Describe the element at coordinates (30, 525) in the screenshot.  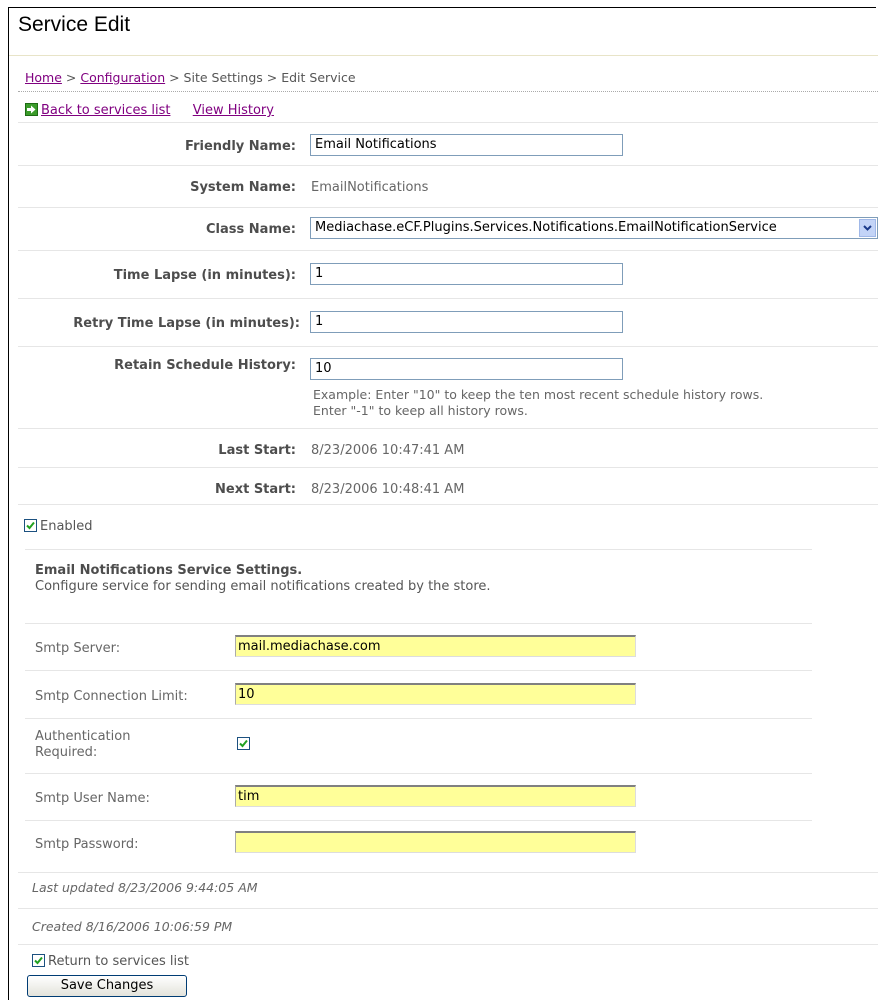
I see `enabled-checkbox` at that location.